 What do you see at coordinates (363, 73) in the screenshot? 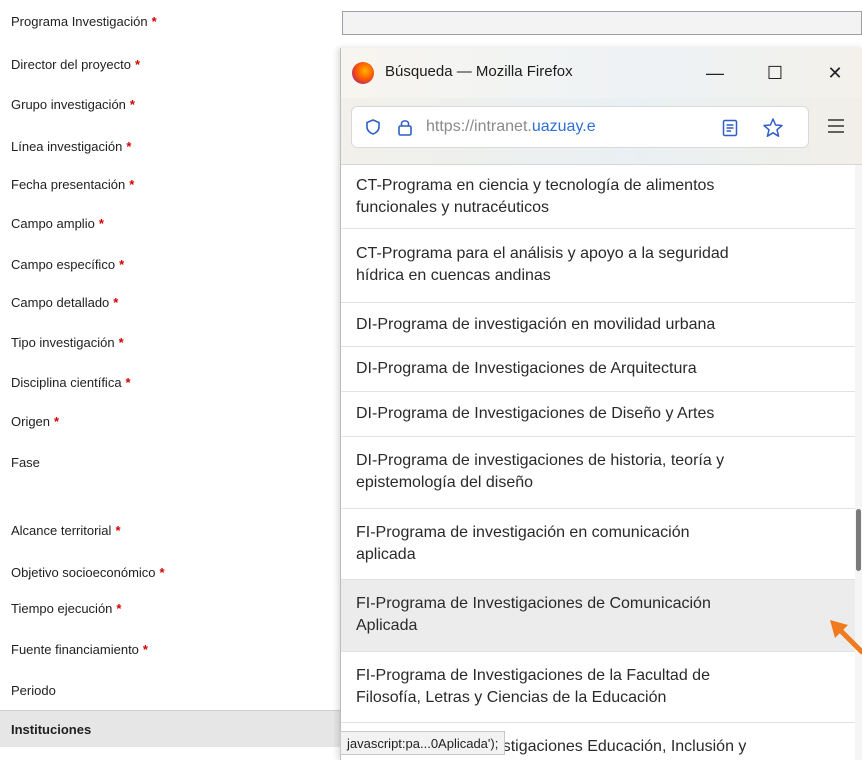
I see `firefox-logo-icon` at bounding box center [363, 73].